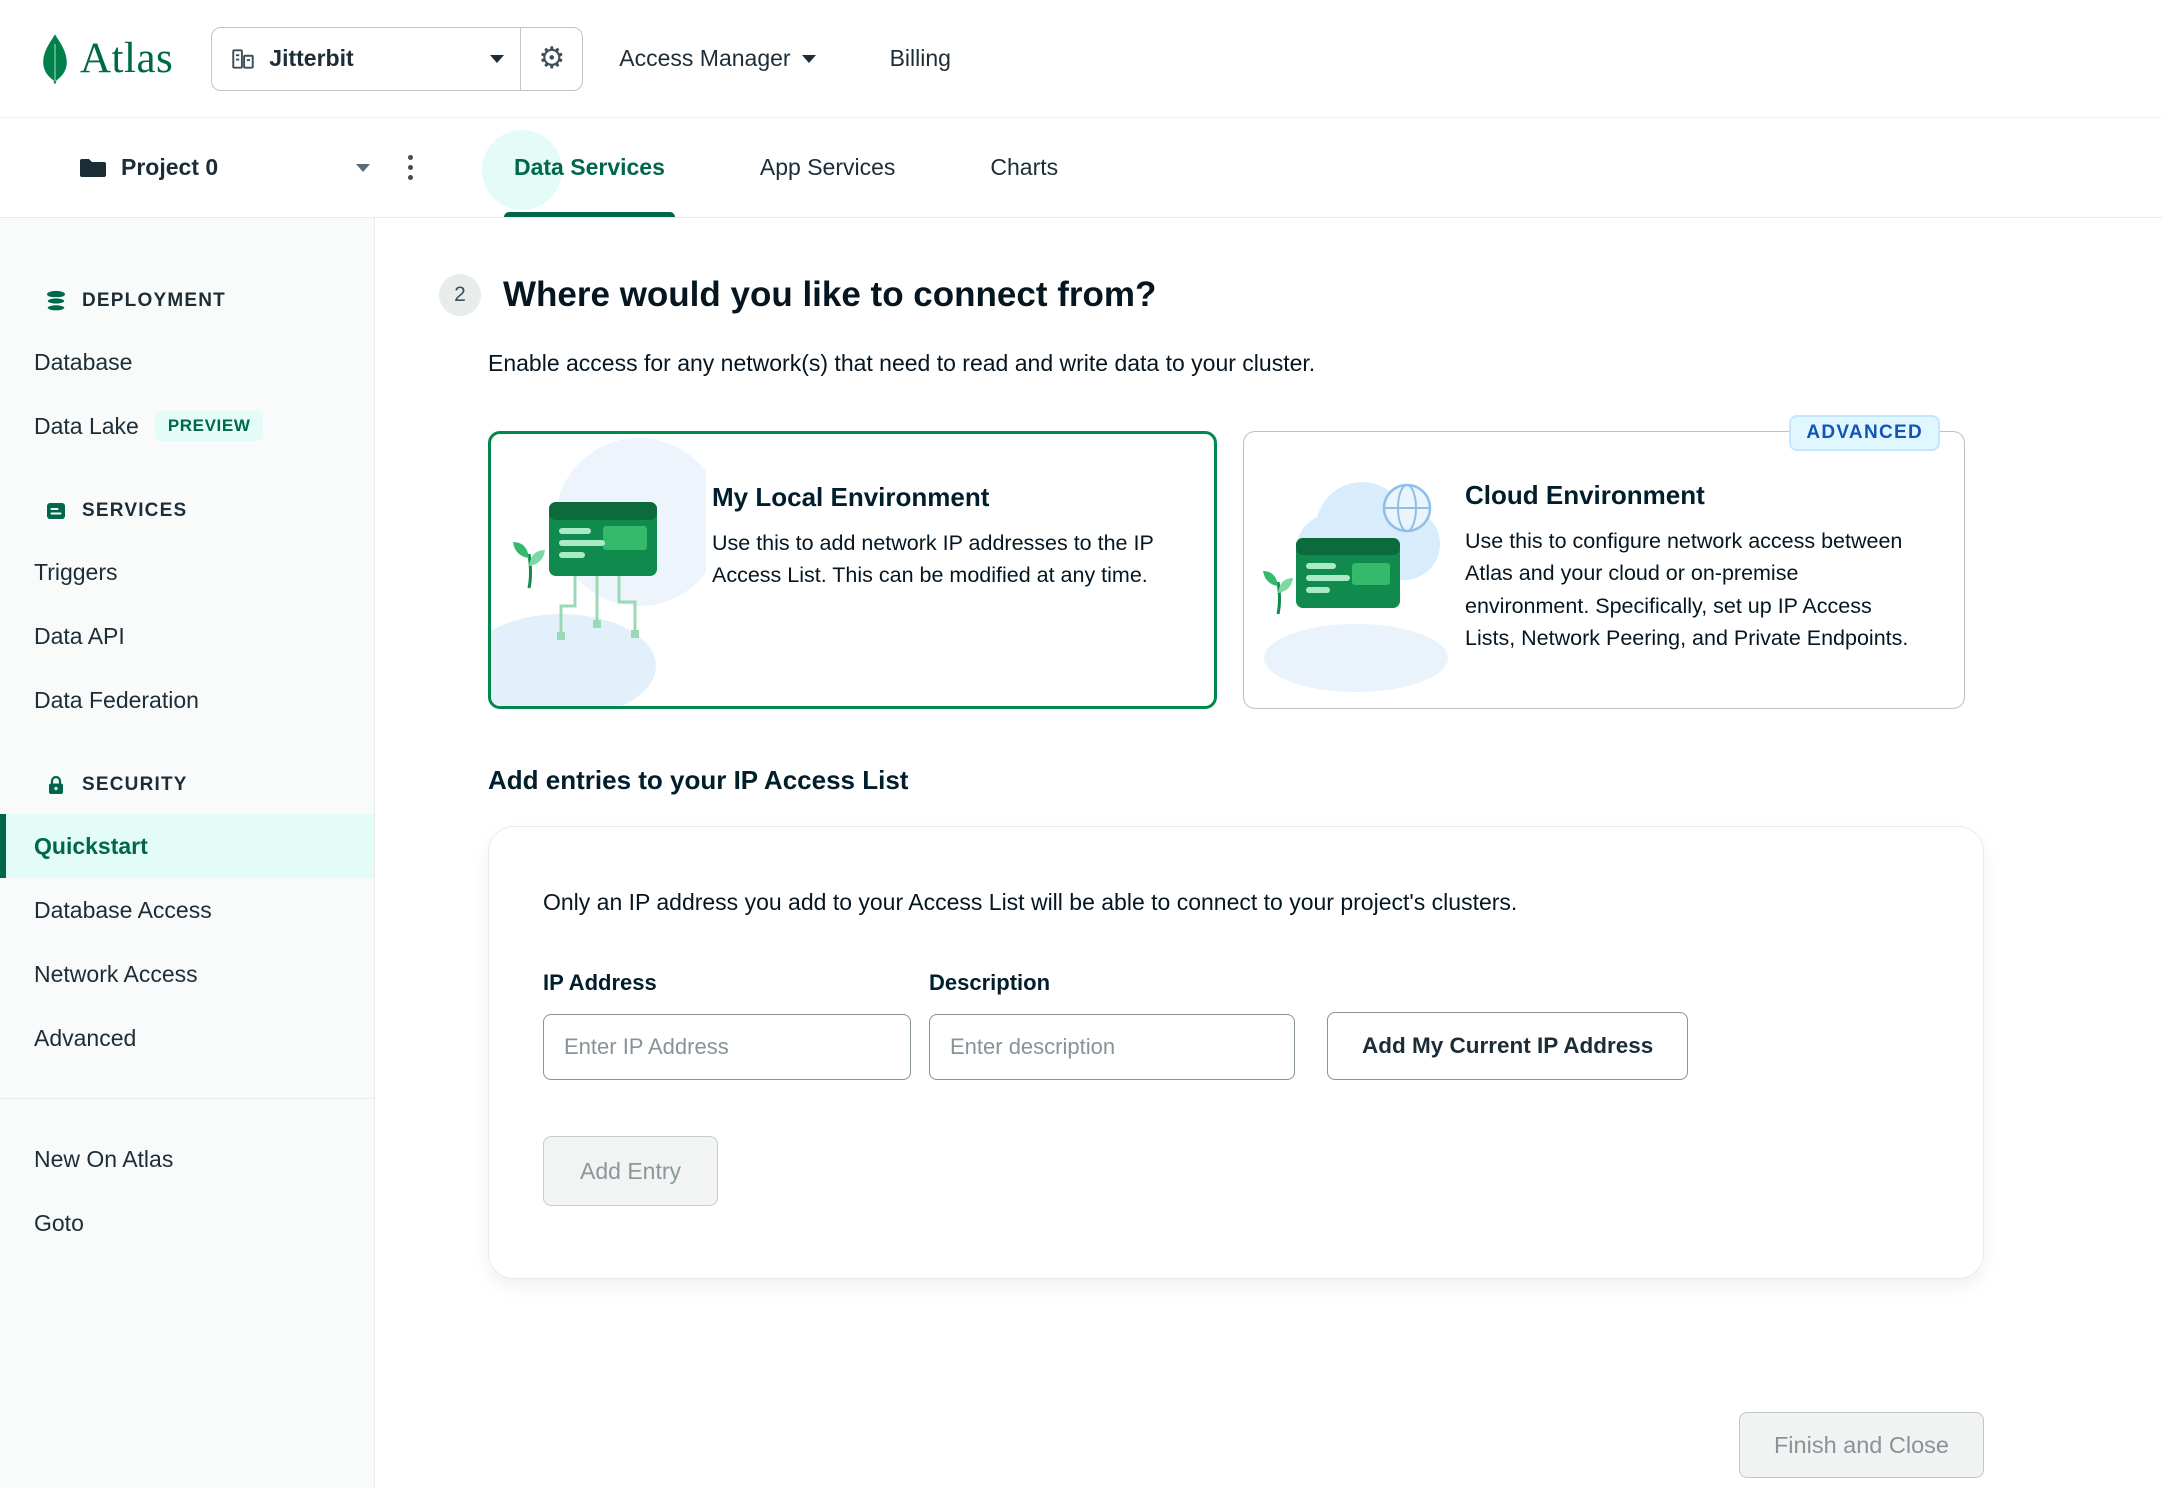 This screenshot has width=2162, height=1488. What do you see at coordinates (187, 910) in the screenshot?
I see `sidebar-item-database-access: Database Access` at bounding box center [187, 910].